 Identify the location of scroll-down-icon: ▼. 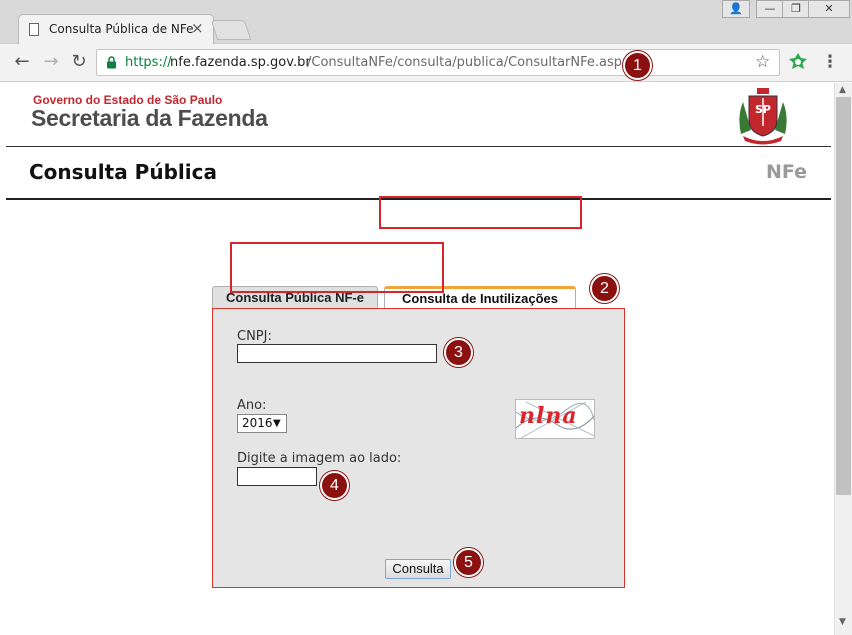
(842, 622).